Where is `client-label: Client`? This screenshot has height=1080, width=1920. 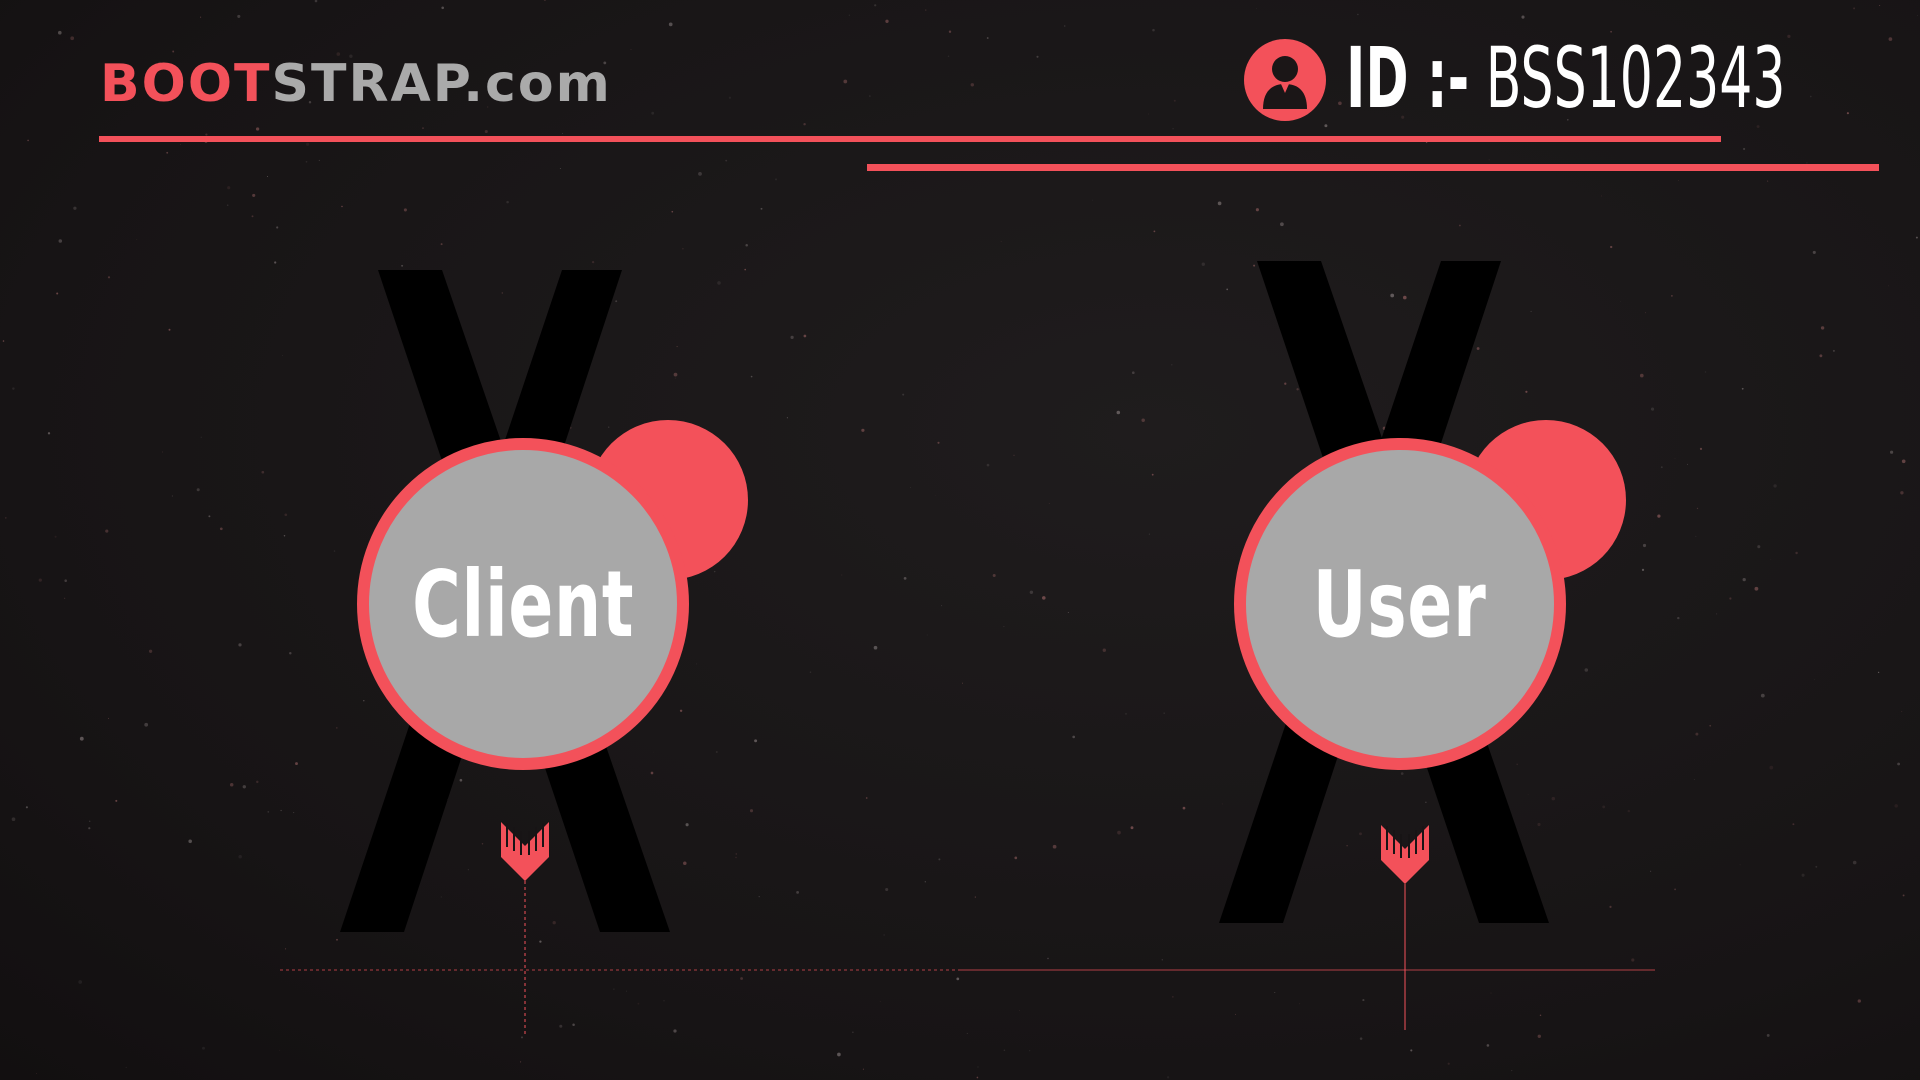
client-label: Client is located at coordinates (523, 604).